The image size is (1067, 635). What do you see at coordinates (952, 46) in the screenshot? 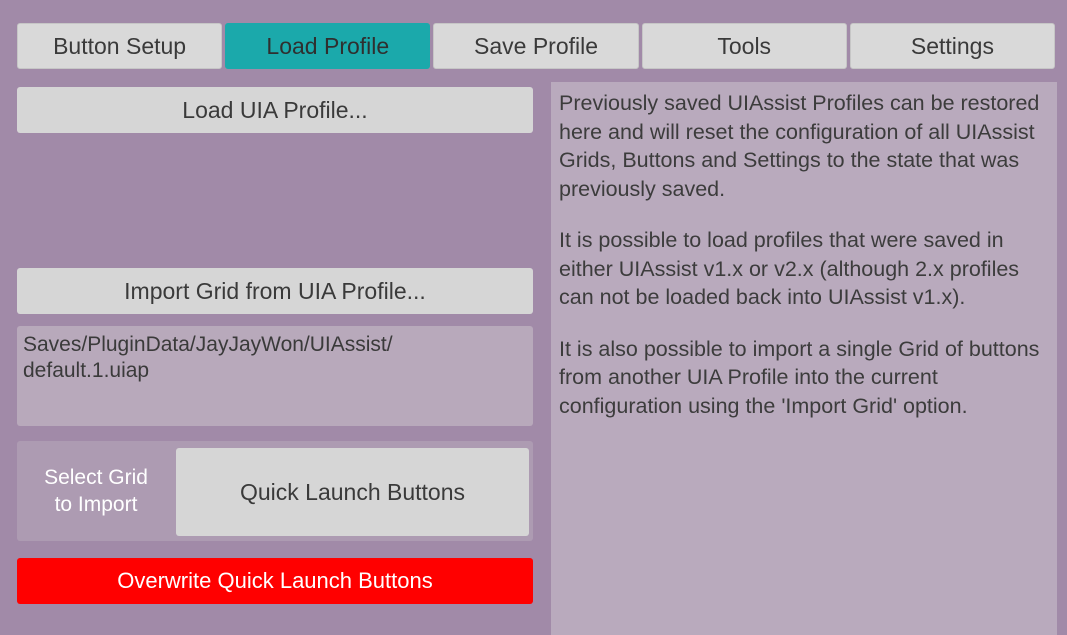
I see `tab-settings: Settings` at bounding box center [952, 46].